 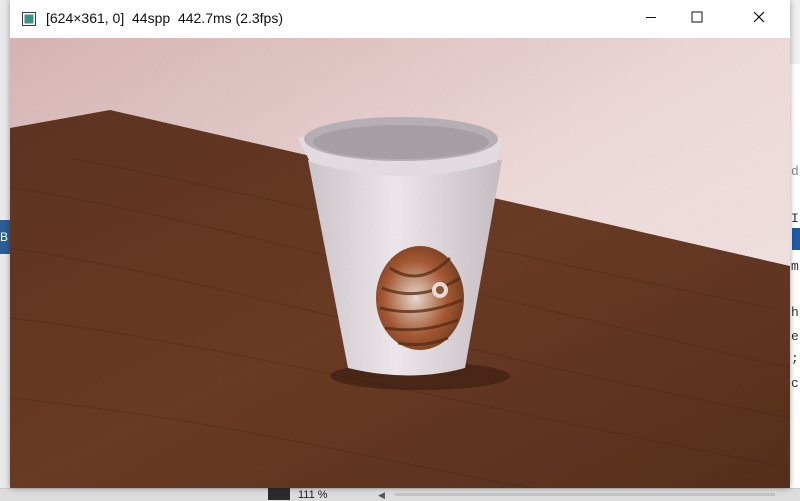 I want to click on background-text-char: e, so click(x=795, y=336).